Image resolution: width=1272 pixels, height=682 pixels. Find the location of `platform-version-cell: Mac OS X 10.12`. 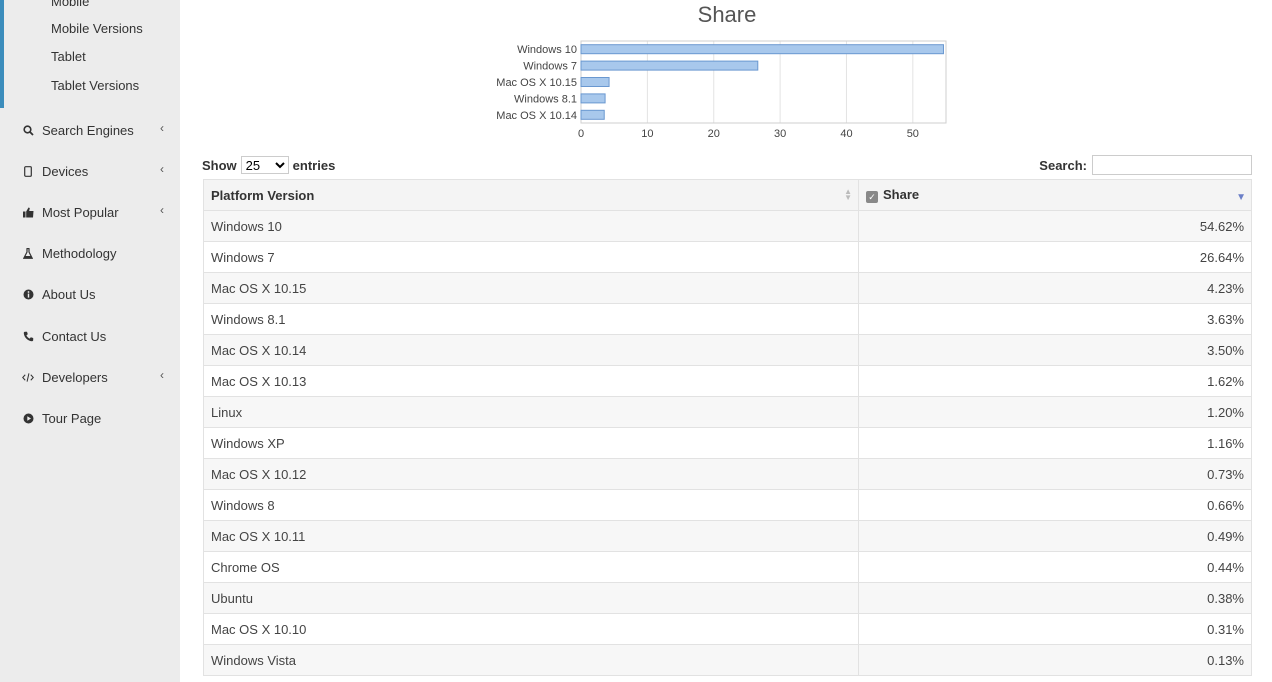

platform-version-cell: Mac OS X 10.12 is located at coordinates (531, 474).